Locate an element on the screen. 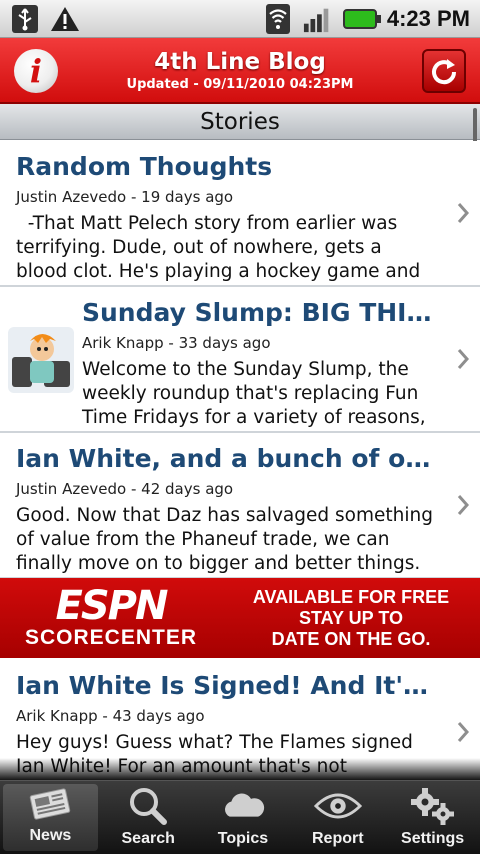  cloud-icon is located at coordinates (243, 806).